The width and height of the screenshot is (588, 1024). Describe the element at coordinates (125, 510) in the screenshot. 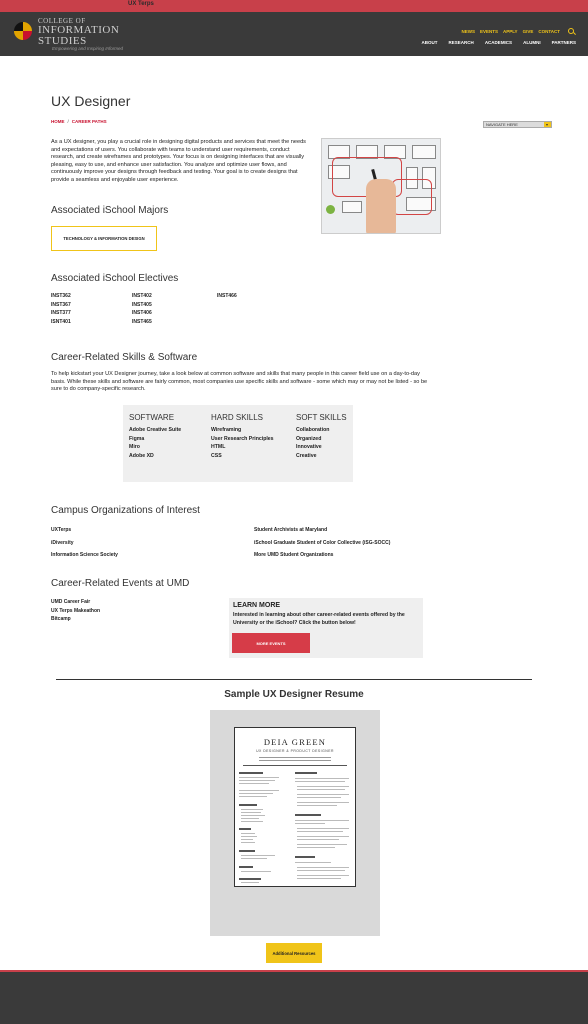

I see `orgs-heading: Campus Organizations of Interest` at that location.